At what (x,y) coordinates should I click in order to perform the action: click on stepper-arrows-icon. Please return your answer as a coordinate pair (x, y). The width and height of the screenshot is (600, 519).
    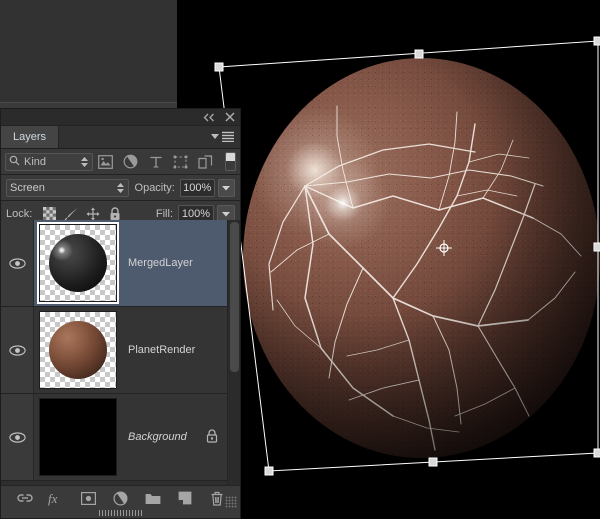
    Looking at the image, I should click on (84, 162).